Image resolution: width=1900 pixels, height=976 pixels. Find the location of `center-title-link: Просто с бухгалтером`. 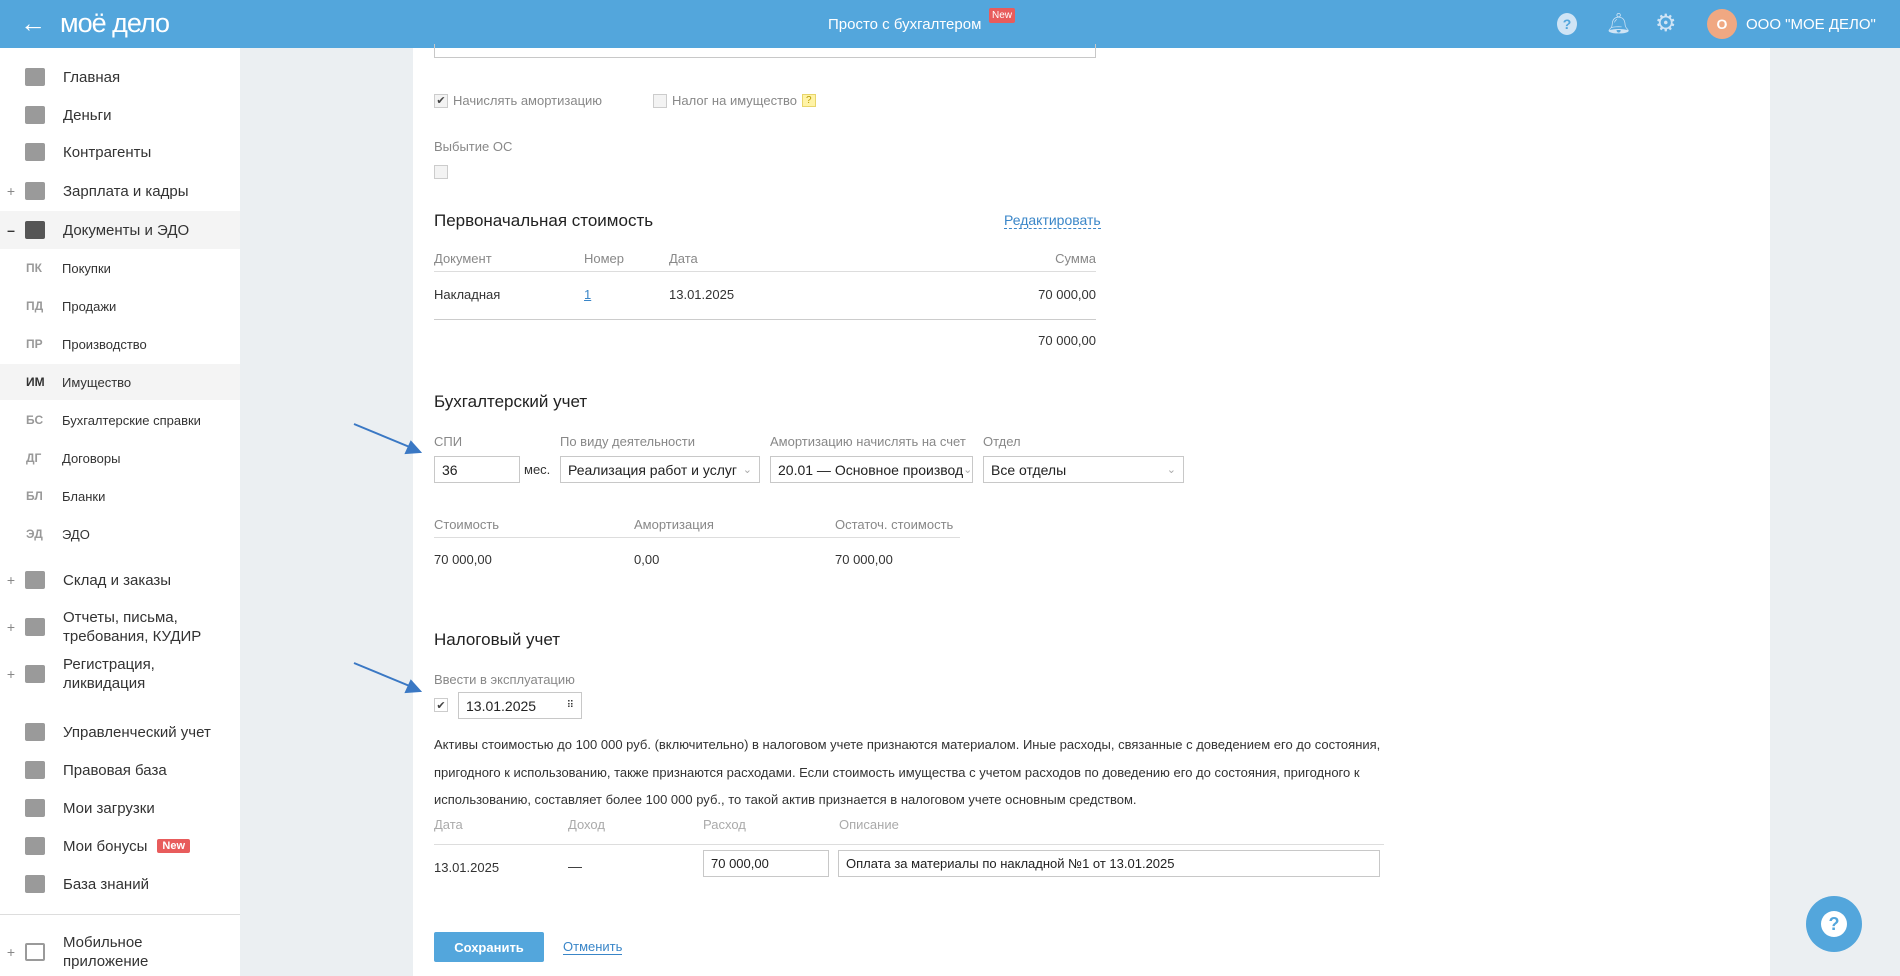

center-title-link: Просто с бухгалтером is located at coordinates (904, 24).